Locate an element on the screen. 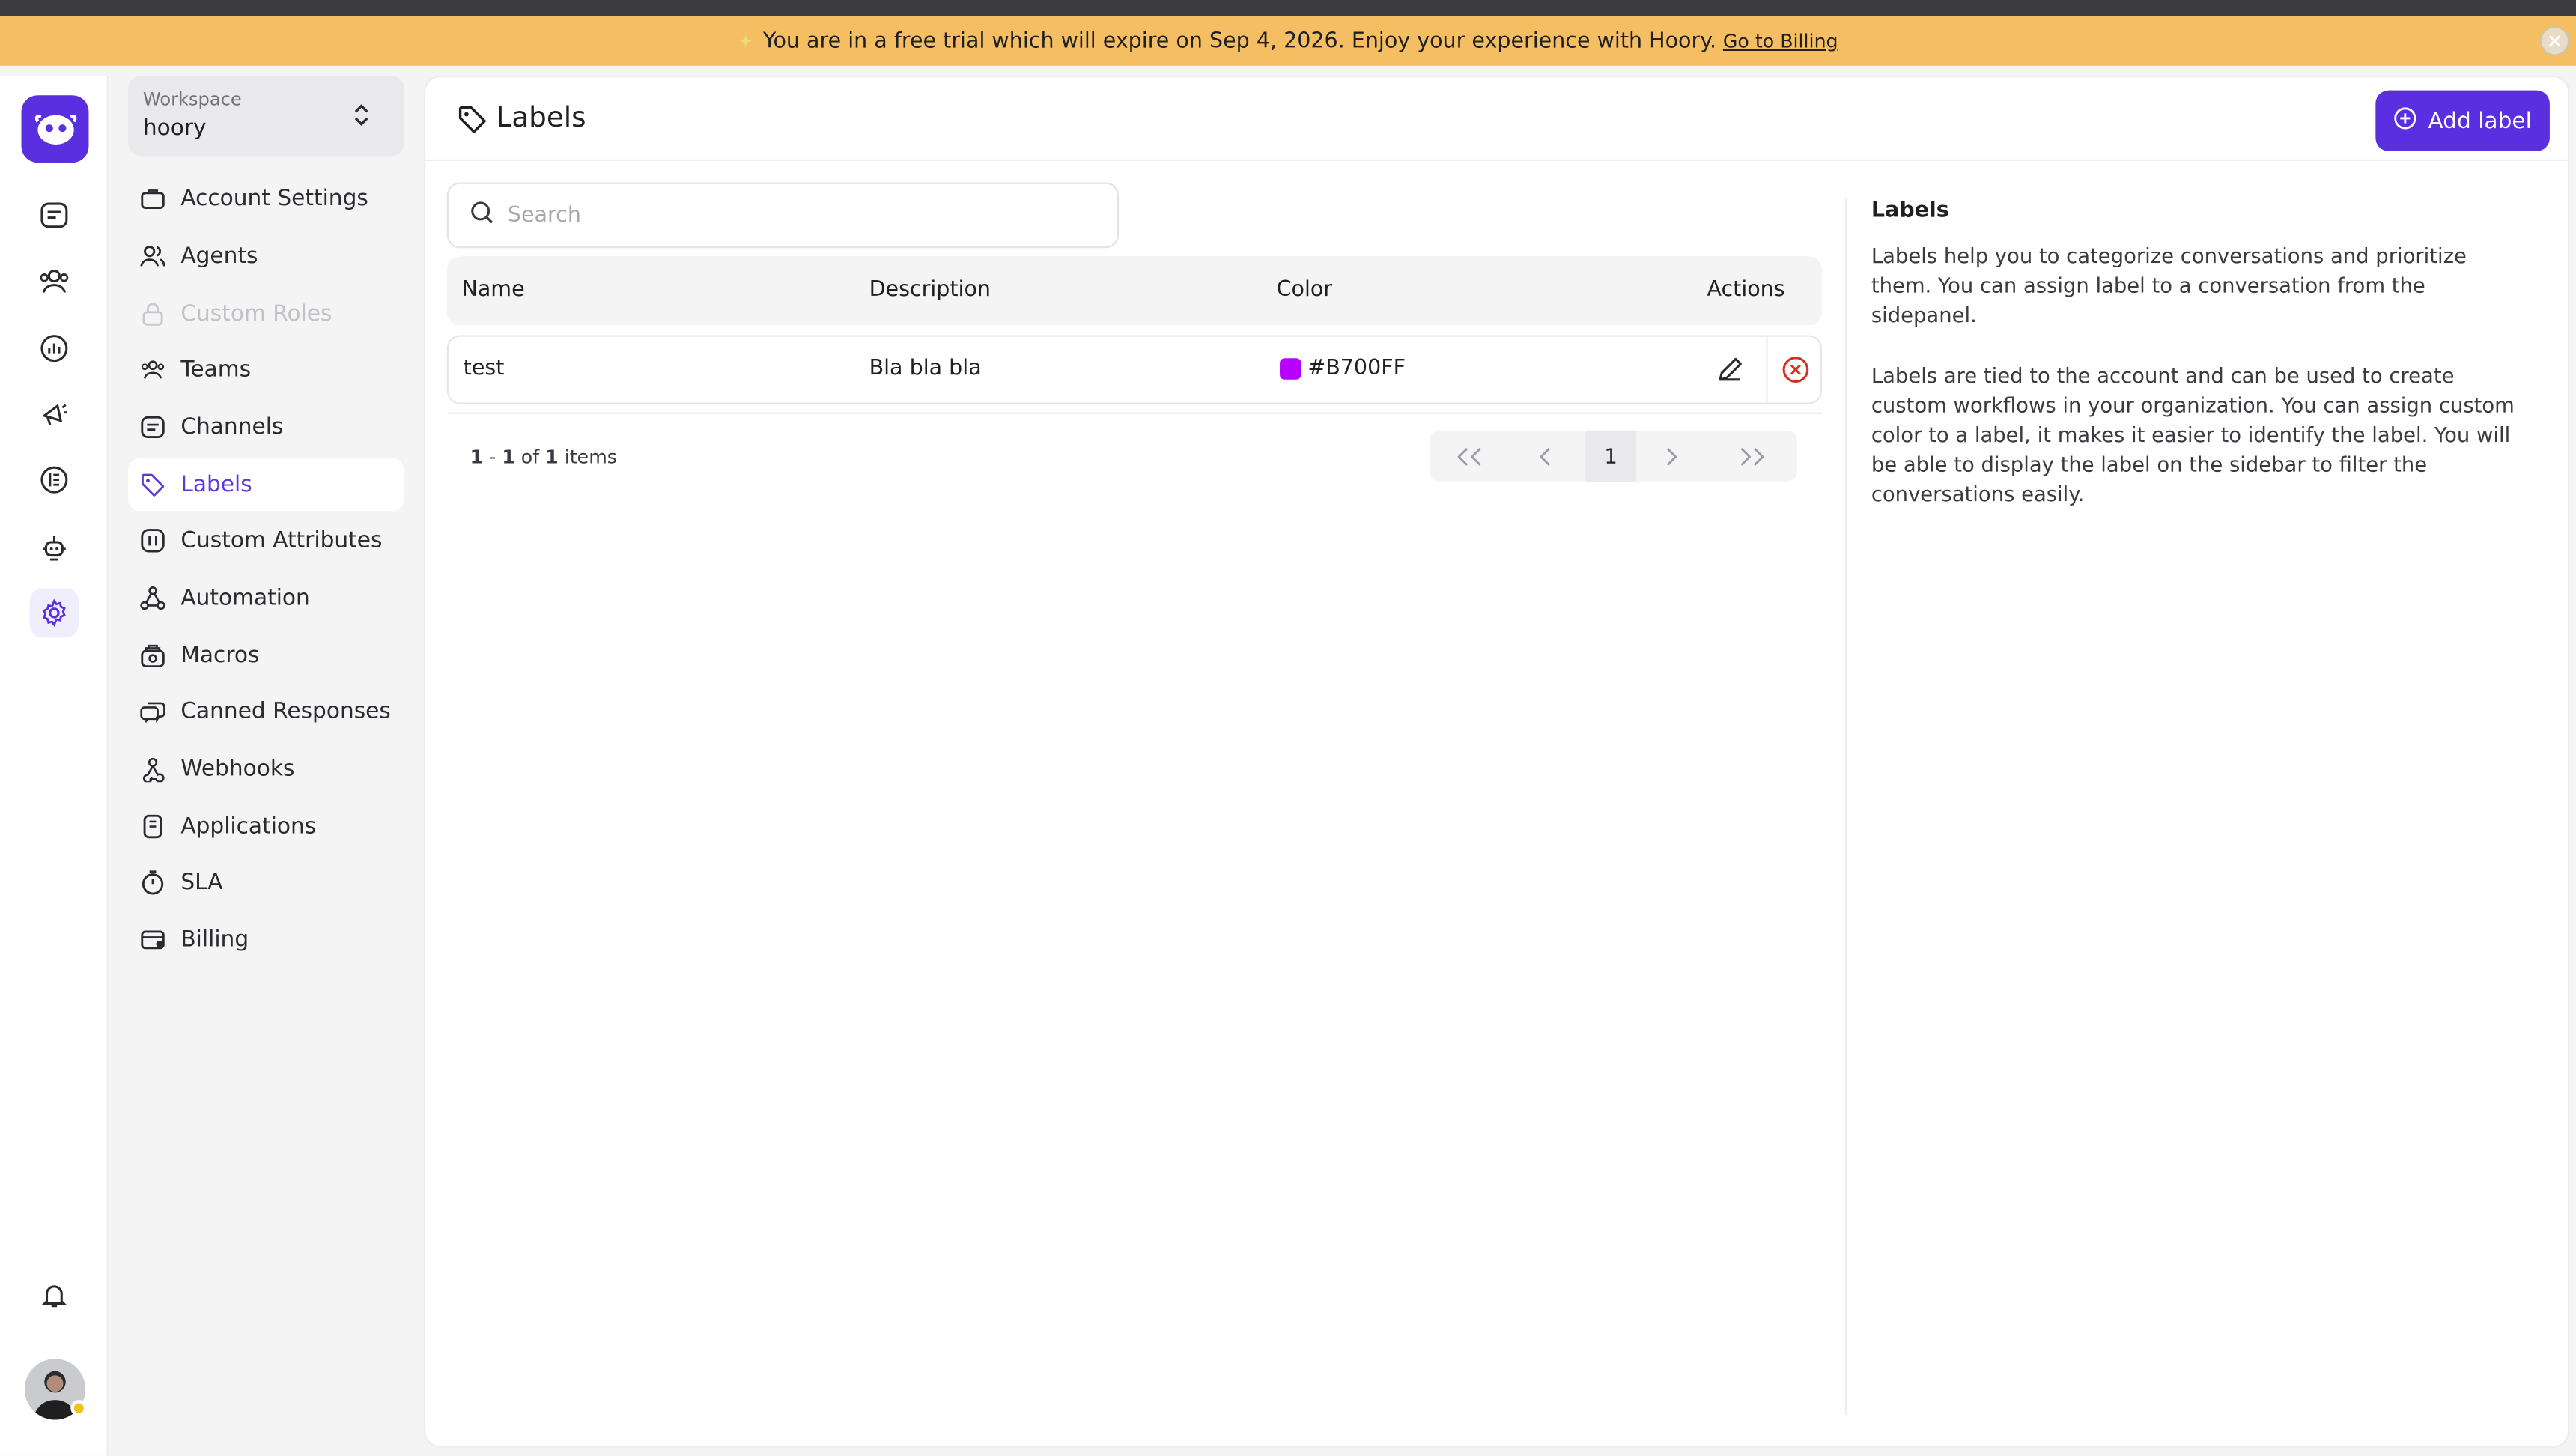 This screenshot has width=2576, height=1456. sidebar-item-custom-roles: Custom Roles is located at coordinates (266, 314).